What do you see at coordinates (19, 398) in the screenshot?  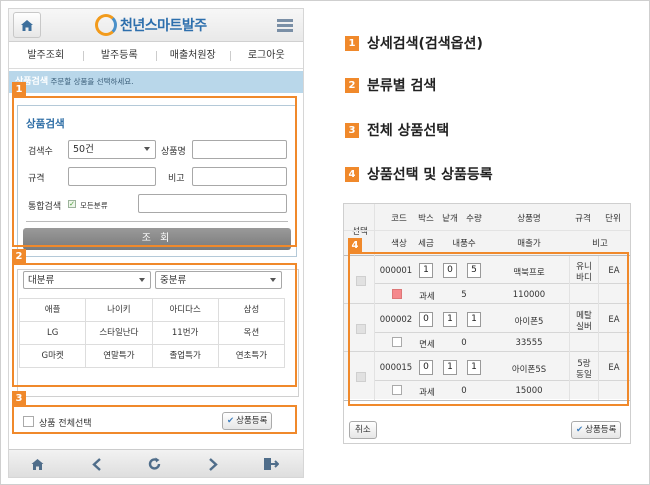 I see `badge-3: 3` at bounding box center [19, 398].